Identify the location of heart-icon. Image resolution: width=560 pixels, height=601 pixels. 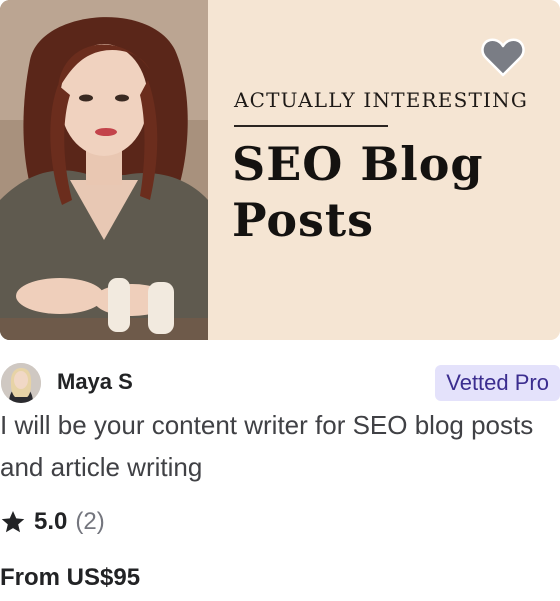
(503, 57).